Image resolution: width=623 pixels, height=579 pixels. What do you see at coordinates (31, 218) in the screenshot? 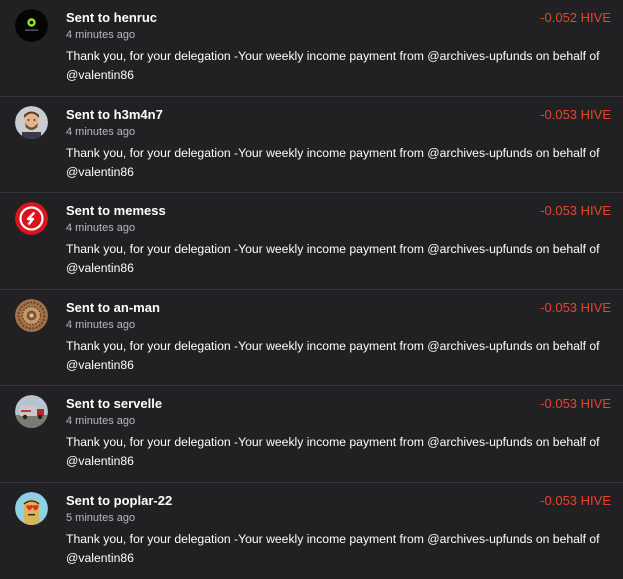
I see `red-badge-logo-icon` at bounding box center [31, 218].